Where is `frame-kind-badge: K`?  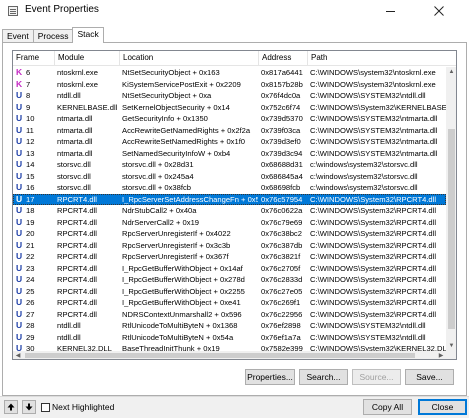 frame-kind-badge: K is located at coordinates (19, 83).